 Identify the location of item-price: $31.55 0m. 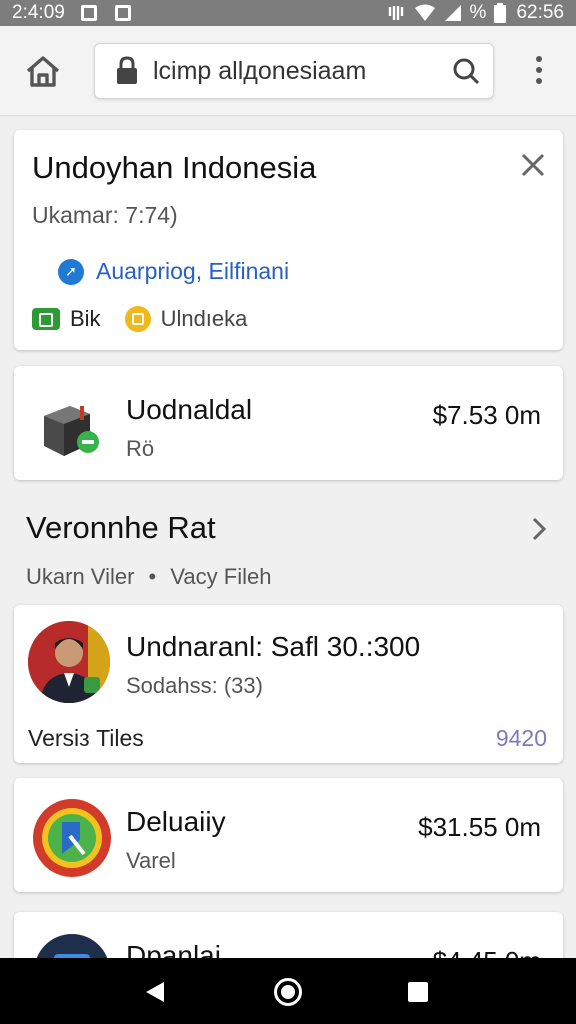
(479, 827).